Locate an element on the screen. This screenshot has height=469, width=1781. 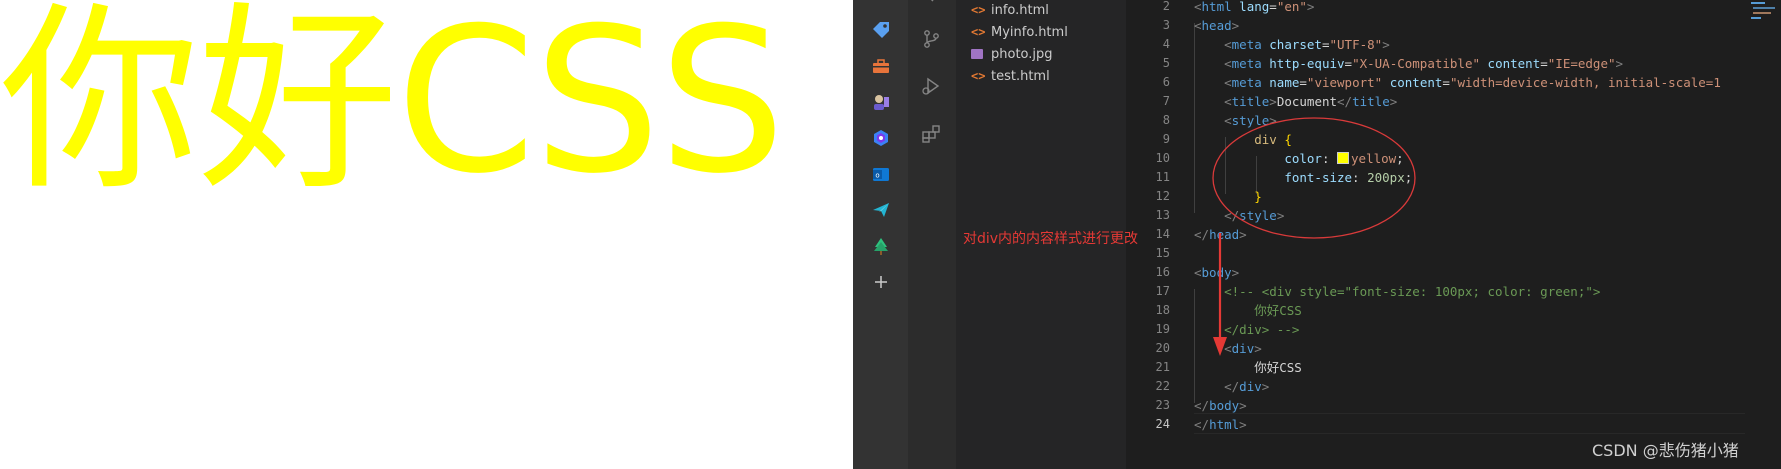
source-control-icon is located at coordinates (931, 39).